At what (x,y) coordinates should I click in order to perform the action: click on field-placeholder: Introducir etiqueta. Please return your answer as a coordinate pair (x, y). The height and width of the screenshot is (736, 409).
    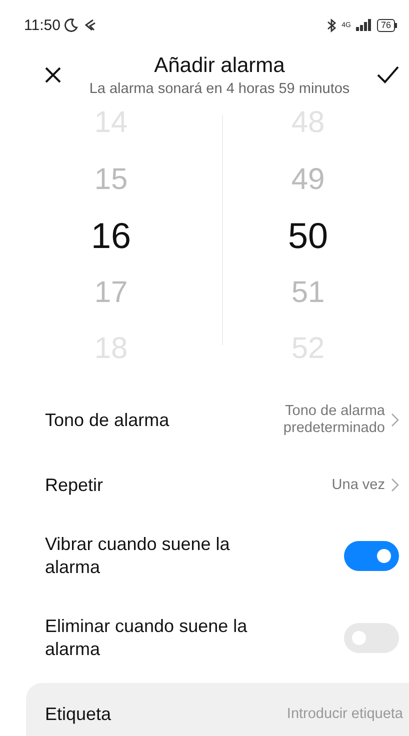
    Looking at the image, I should click on (344, 714).